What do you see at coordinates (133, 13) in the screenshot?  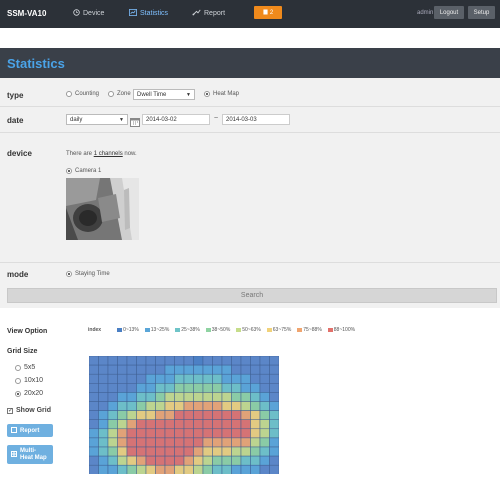 I see `chart-icon` at bounding box center [133, 13].